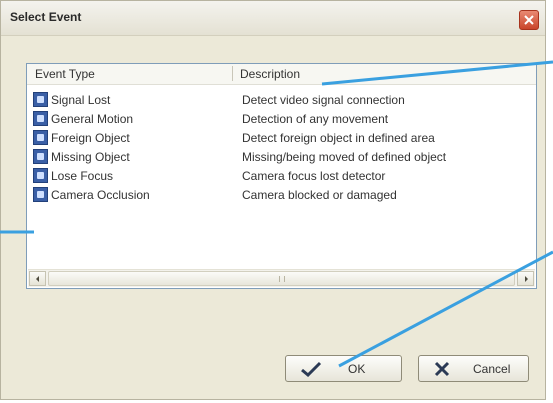  Describe the element at coordinates (319, 195) in the screenshot. I see `event-description: Camera blocked or damaged` at that location.